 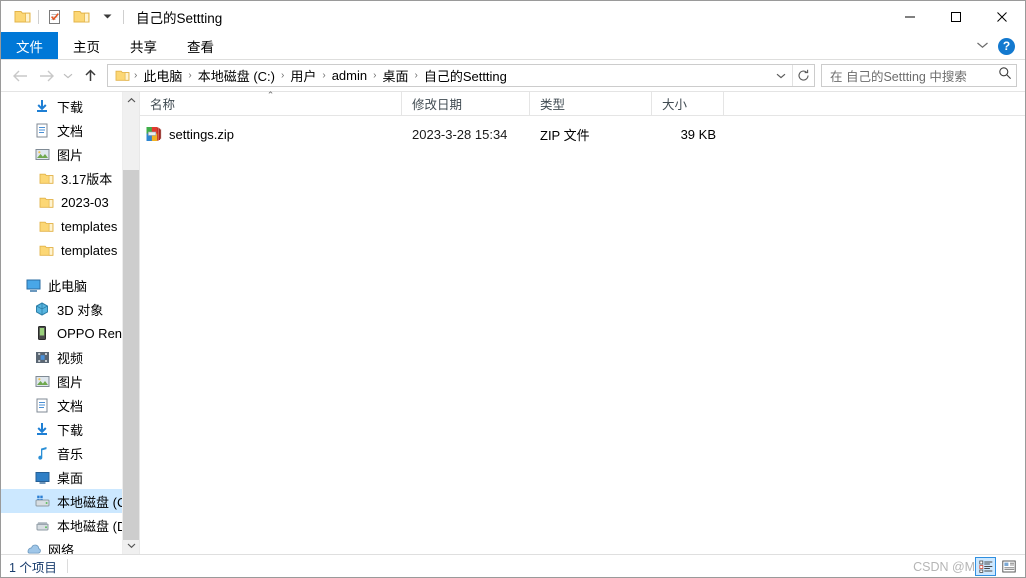 I want to click on video-icon, so click(x=42, y=357).